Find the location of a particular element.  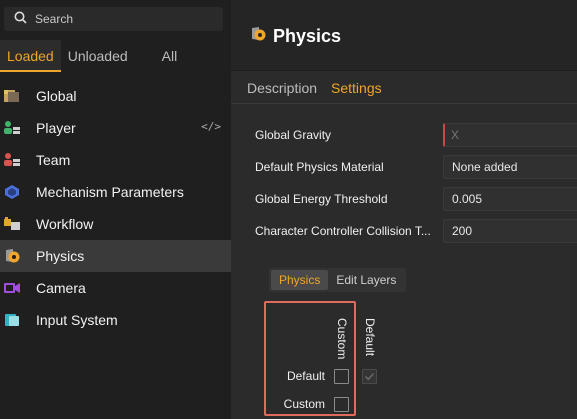

camera-icon is located at coordinates (12, 288).